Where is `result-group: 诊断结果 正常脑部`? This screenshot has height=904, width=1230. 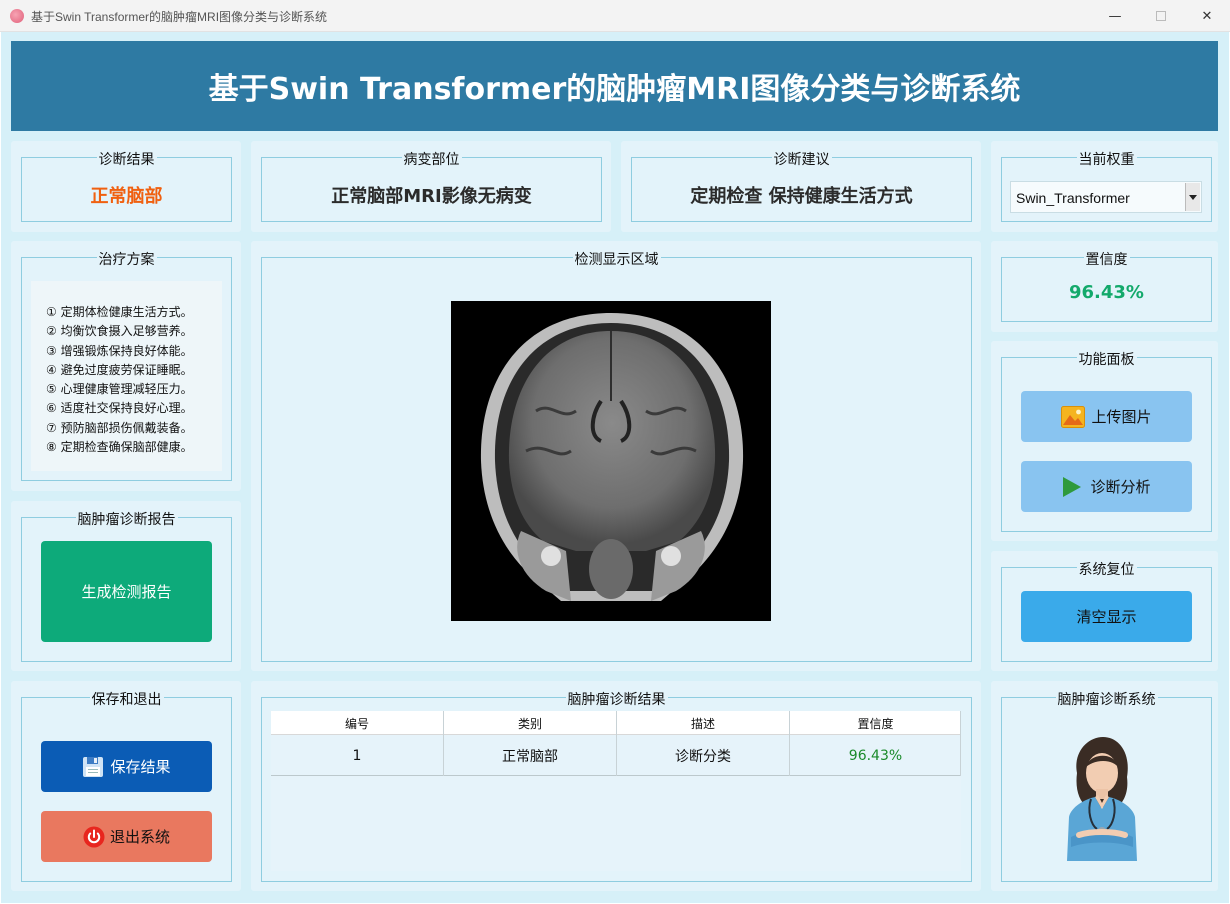
result-group: 诊断结果 正常脑部 is located at coordinates (126, 187).